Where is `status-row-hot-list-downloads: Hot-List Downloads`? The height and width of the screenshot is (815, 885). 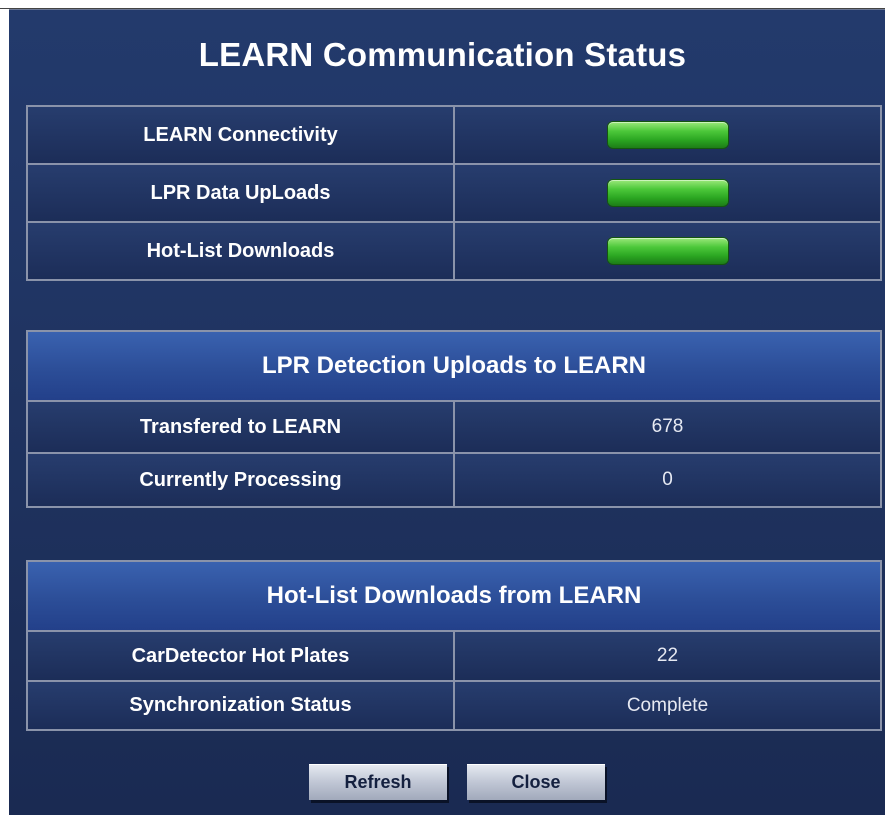
status-row-hot-list-downloads: Hot-List Downloads is located at coordinates (454, 251).